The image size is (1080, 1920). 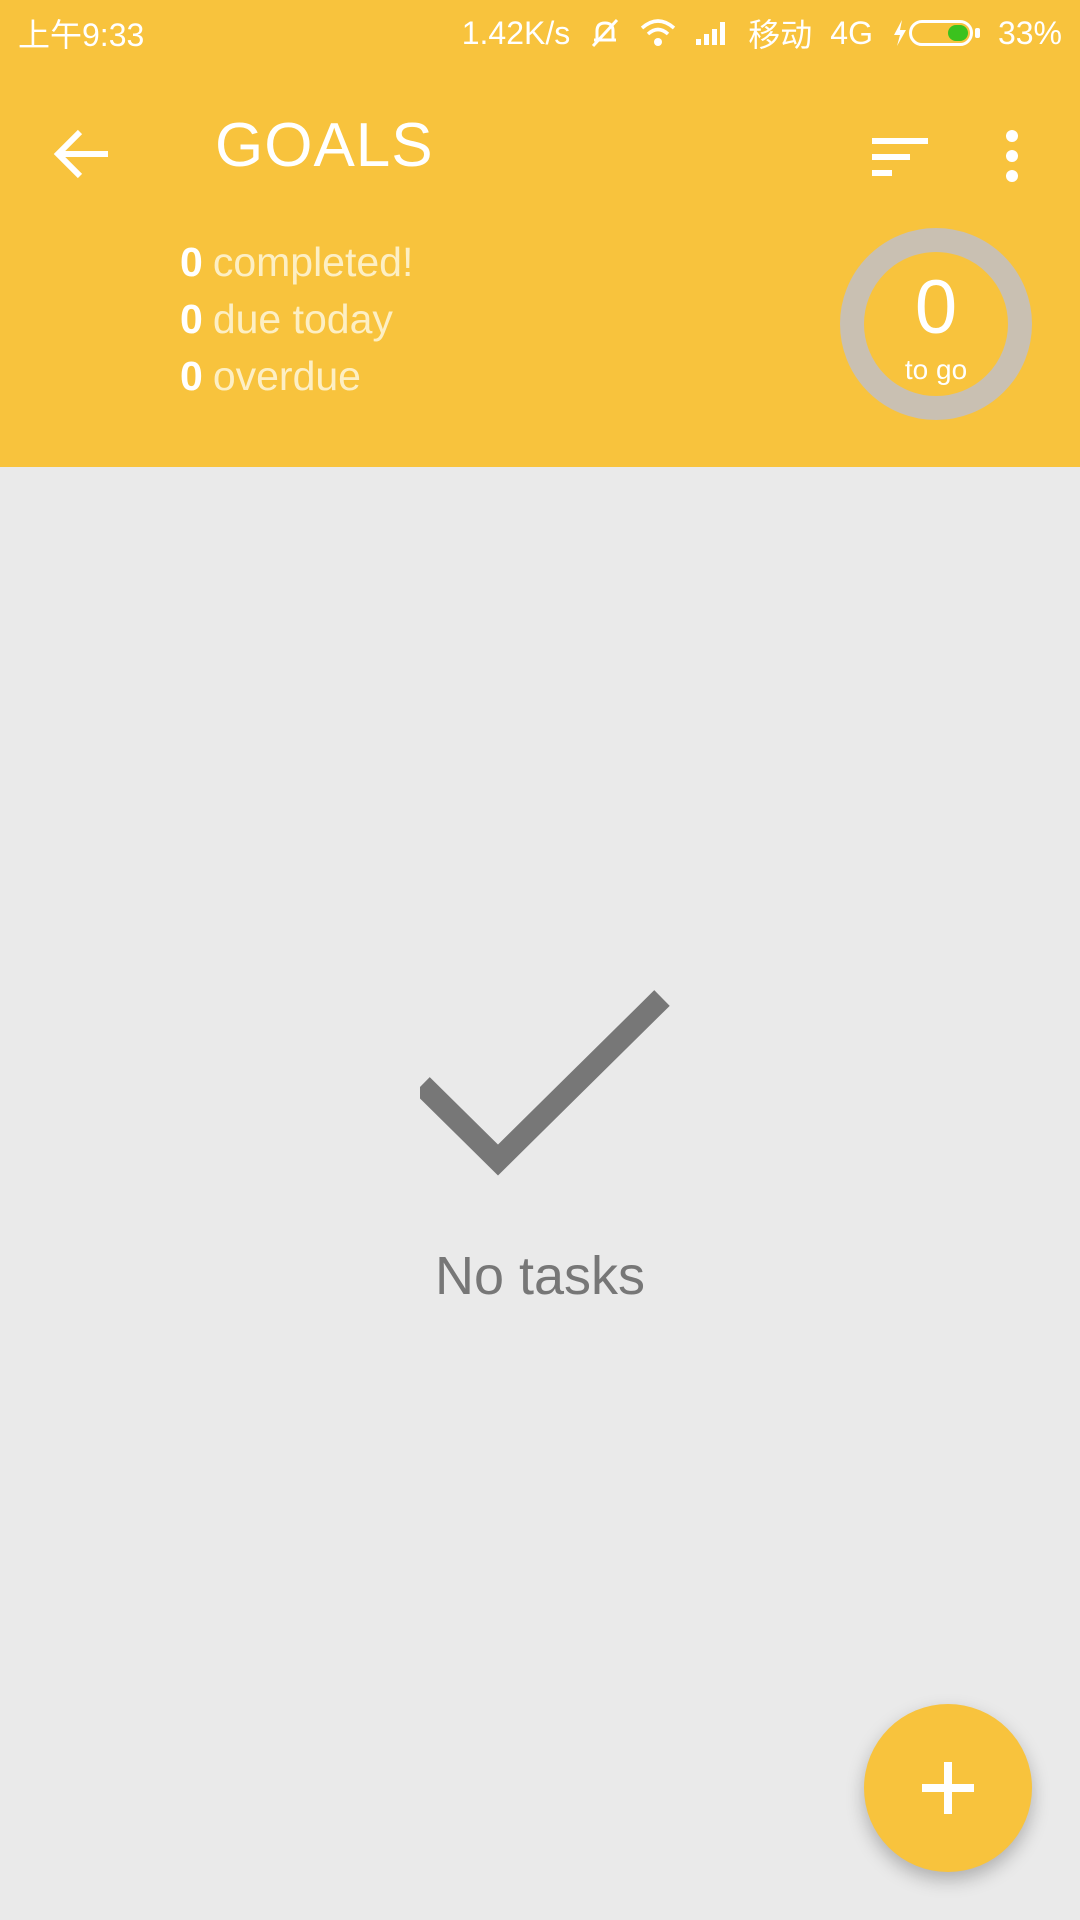 I want to click on status-right: 1.42K/s 移动 4G 33%, so click(x=762, y=33).